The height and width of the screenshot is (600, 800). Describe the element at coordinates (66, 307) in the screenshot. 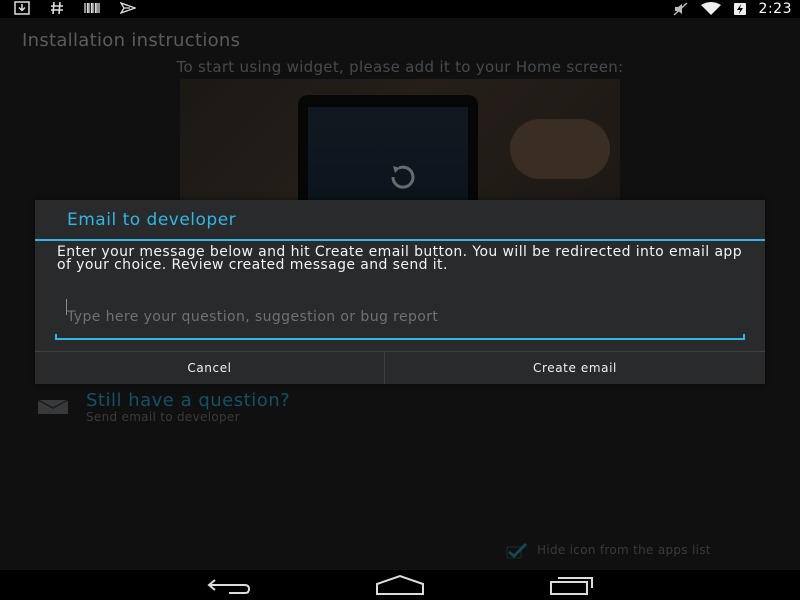

I see `text-cursor` at that location.